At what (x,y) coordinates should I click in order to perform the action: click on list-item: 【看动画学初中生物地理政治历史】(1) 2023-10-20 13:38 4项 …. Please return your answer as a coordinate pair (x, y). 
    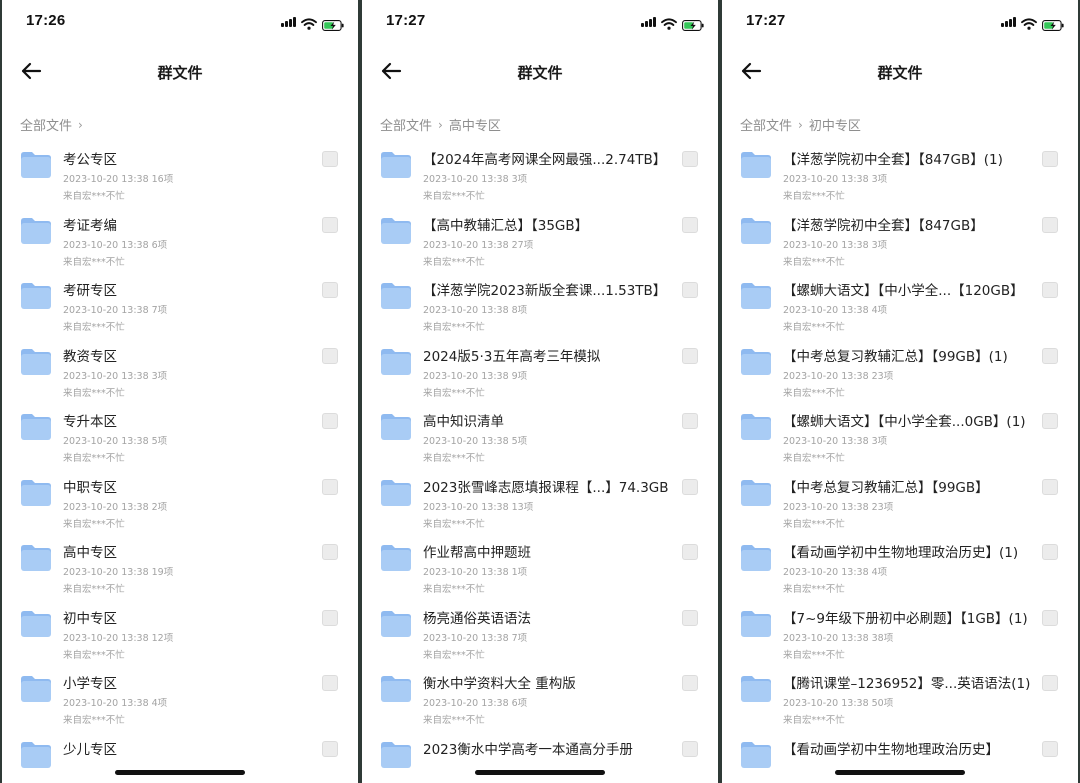
    Looking at the image, I should click on (900, 566).